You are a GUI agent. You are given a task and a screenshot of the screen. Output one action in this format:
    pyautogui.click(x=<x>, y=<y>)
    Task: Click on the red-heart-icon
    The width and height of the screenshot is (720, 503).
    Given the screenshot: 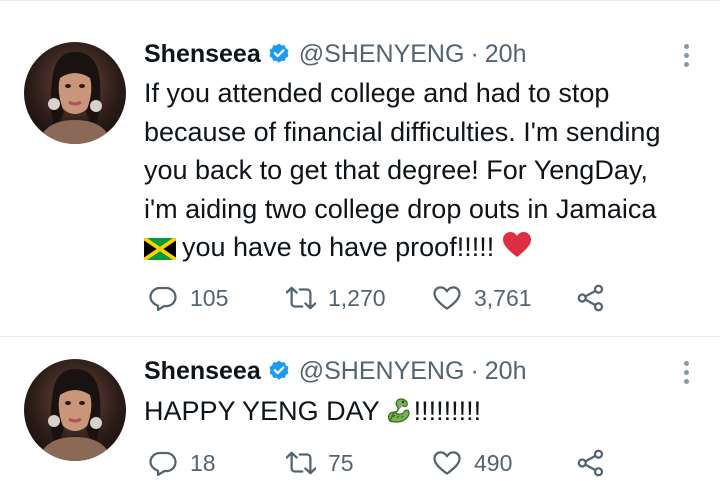 What is the action you would take?
    pyautogui.click(x=517, y=250)
    